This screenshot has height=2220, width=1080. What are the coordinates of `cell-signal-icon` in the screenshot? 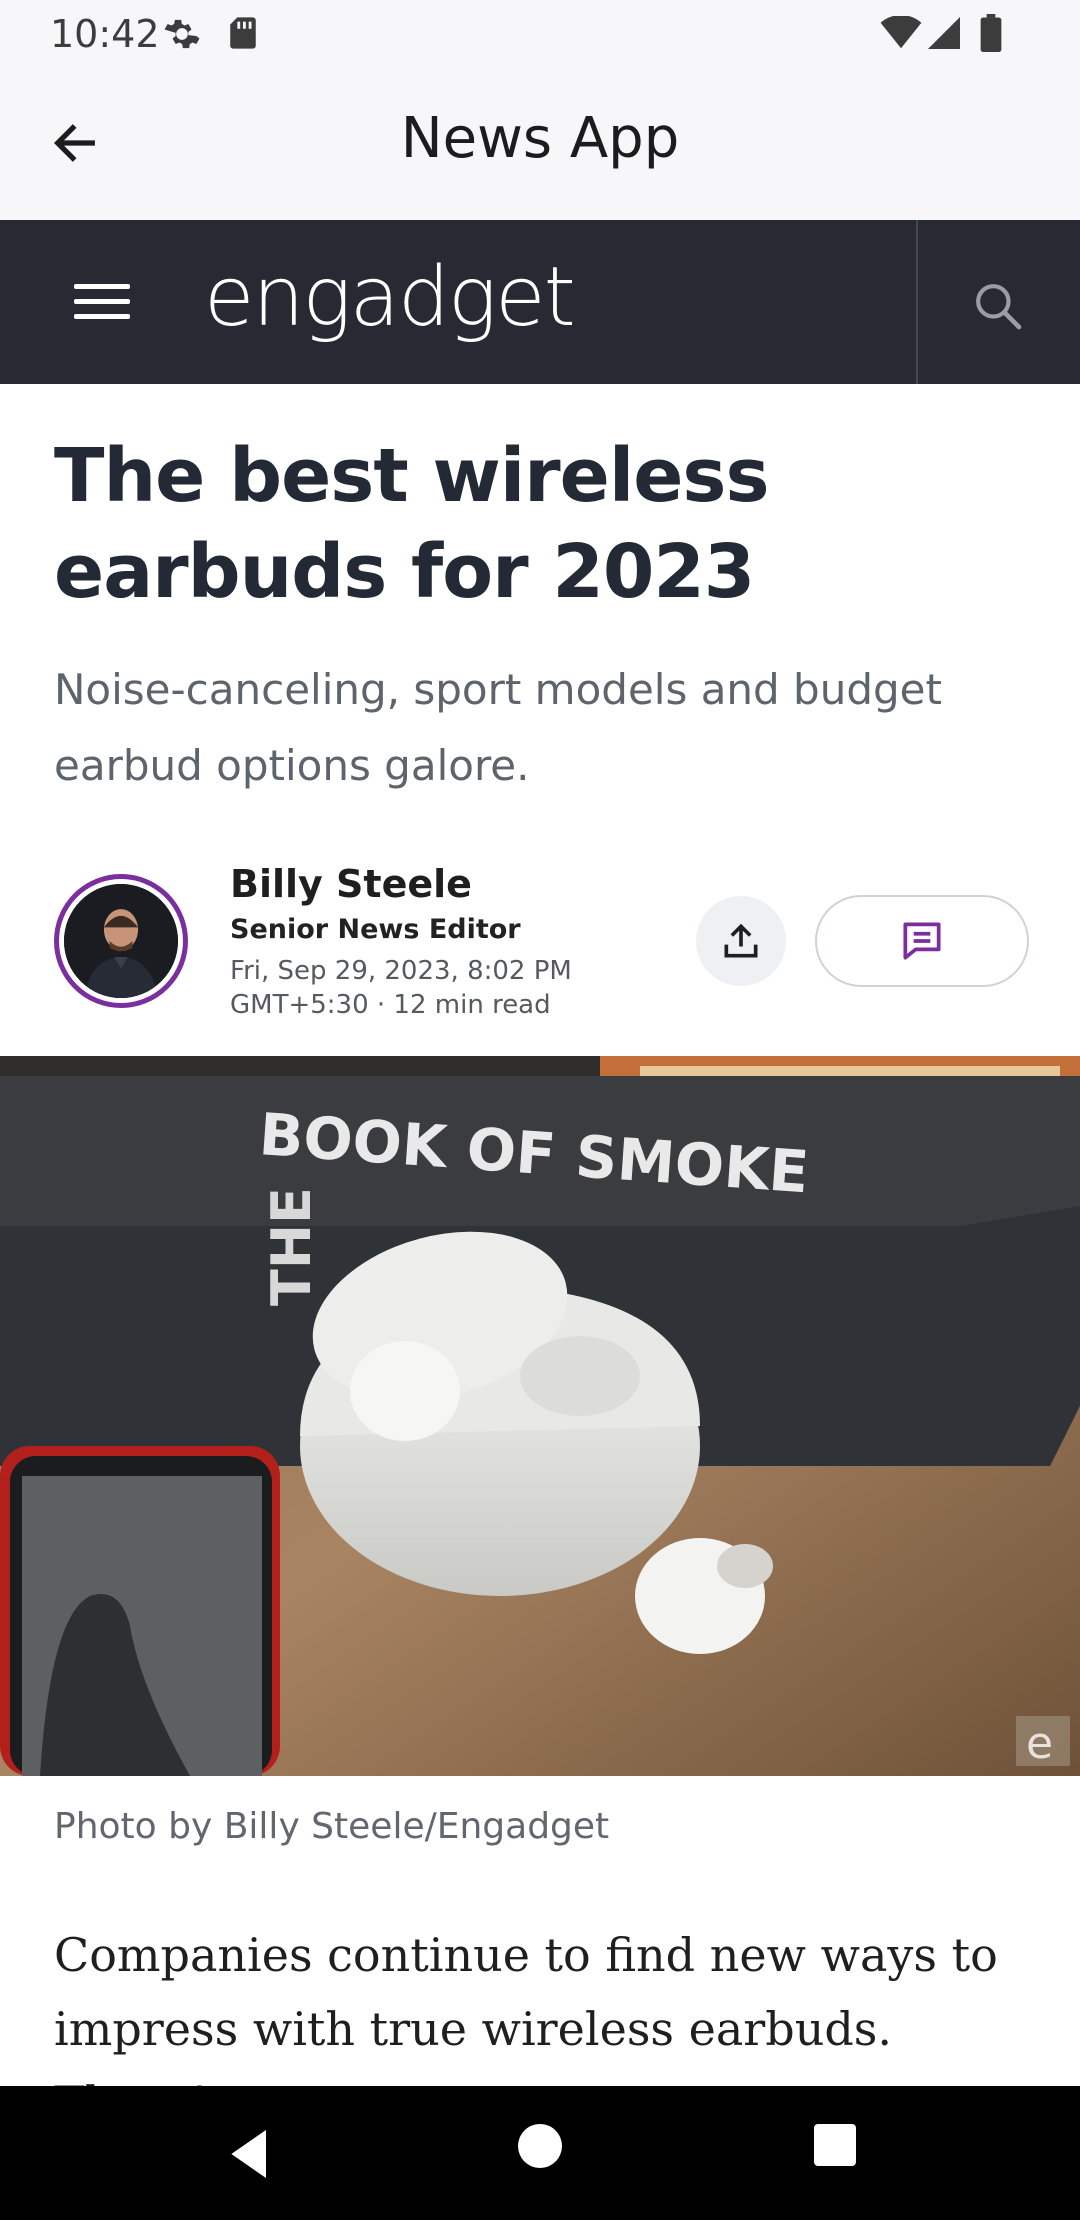 It's located at (944, 33).